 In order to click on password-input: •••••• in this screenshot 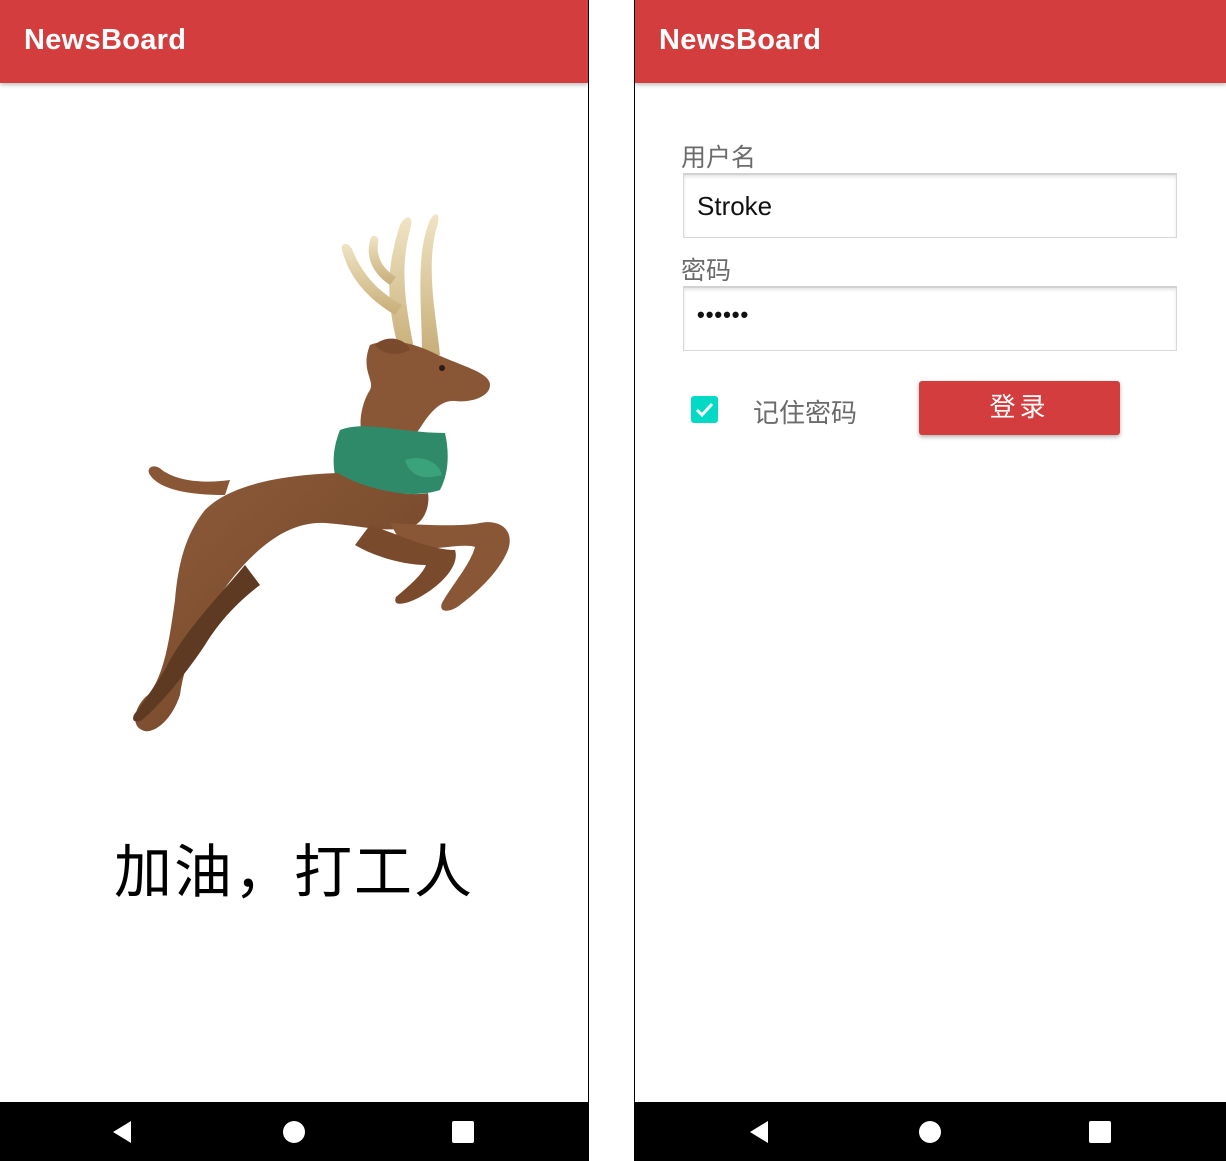, I will do `click(930, 318)`.